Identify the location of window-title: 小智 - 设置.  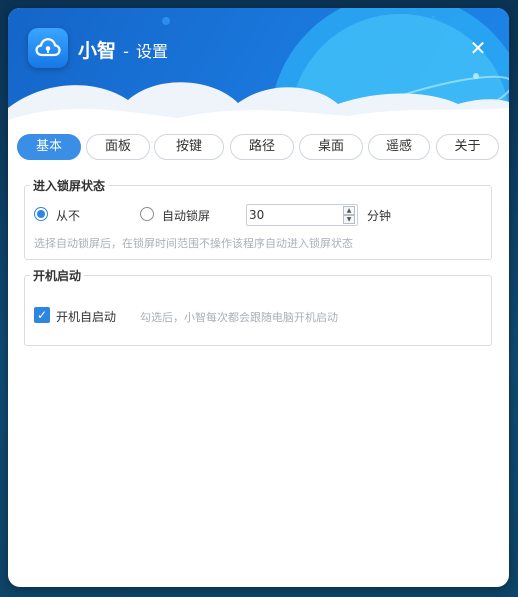
(123, 49).